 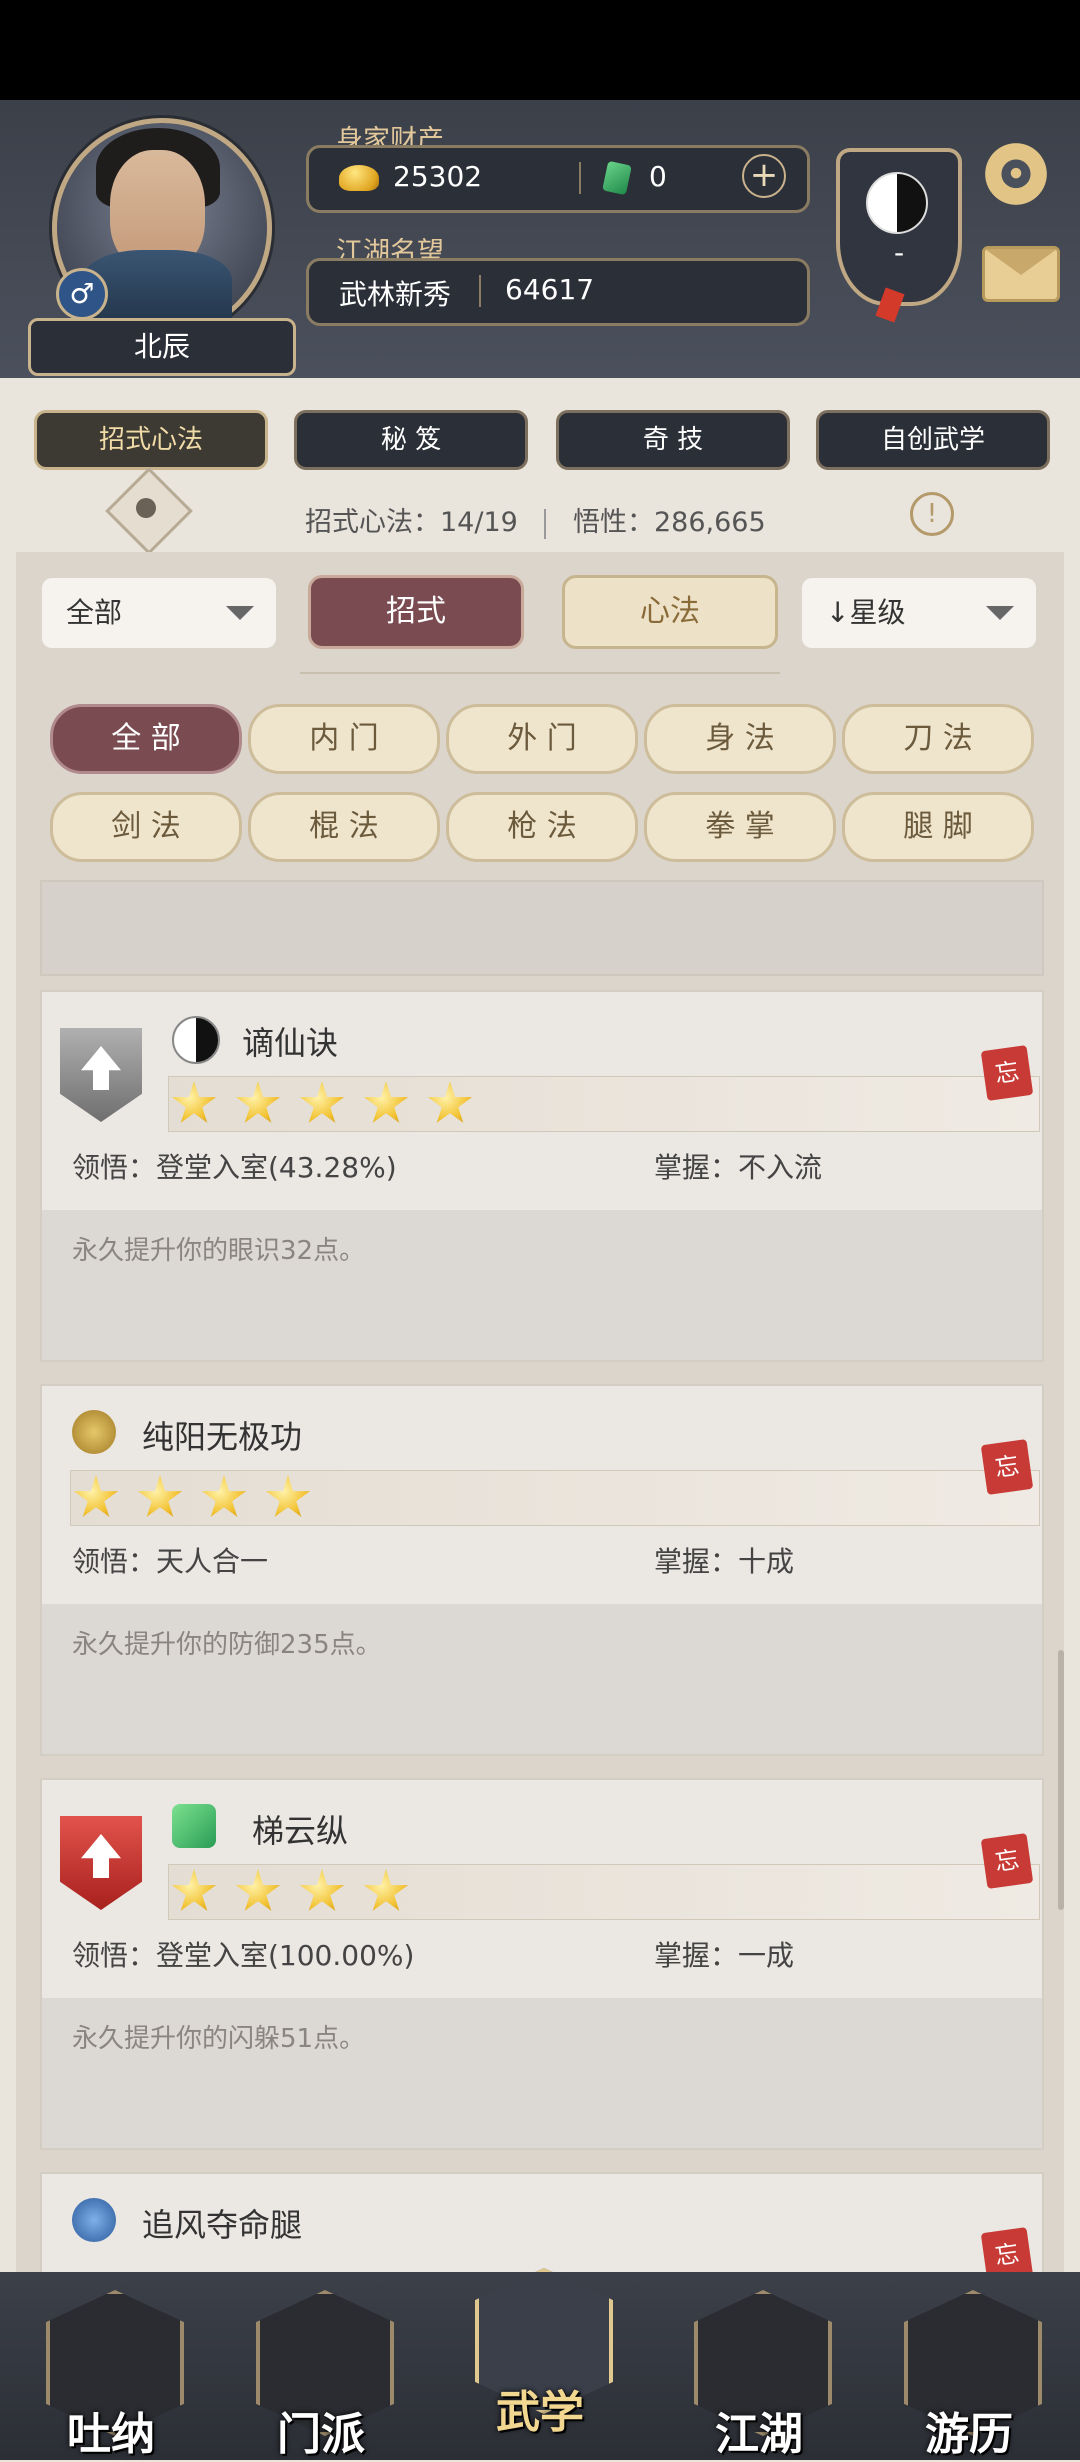 I want to click on moves-count: 招式心法：14/19, so click(x=411, y=522).